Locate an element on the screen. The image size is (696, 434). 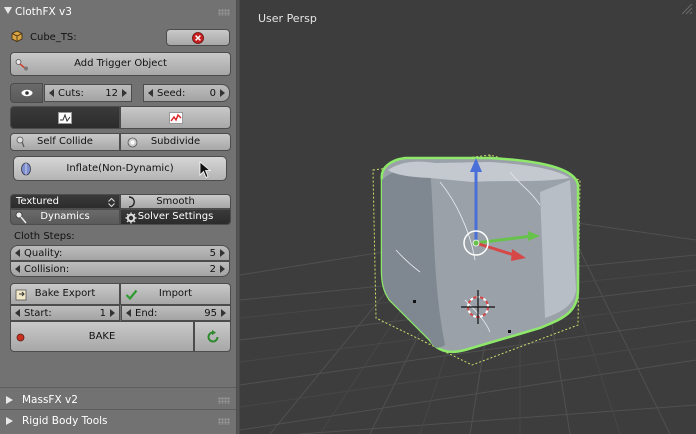
viewport-split-corner-icon is located at coordinates (687, 9).